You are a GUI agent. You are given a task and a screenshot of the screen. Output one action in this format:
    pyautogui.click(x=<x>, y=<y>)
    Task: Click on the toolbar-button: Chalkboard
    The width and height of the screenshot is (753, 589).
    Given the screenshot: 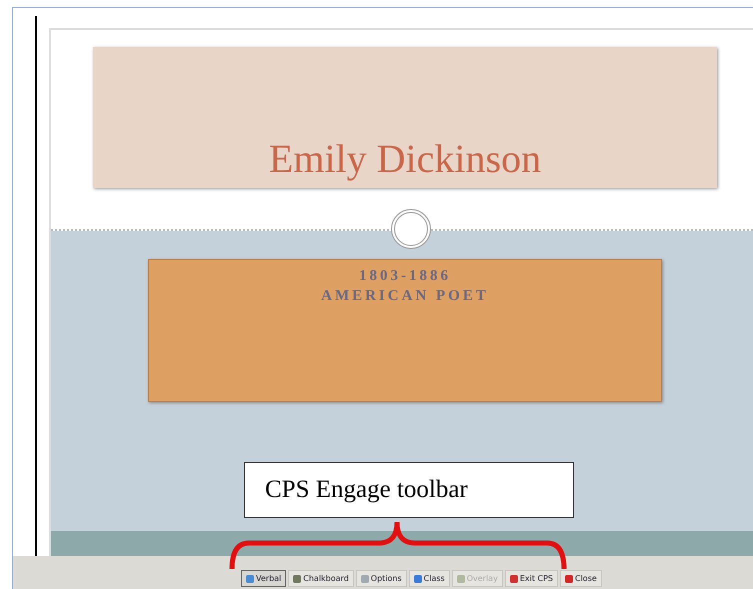 What is the action you would take?
    pyautogui.click(x=321, y=578)
    